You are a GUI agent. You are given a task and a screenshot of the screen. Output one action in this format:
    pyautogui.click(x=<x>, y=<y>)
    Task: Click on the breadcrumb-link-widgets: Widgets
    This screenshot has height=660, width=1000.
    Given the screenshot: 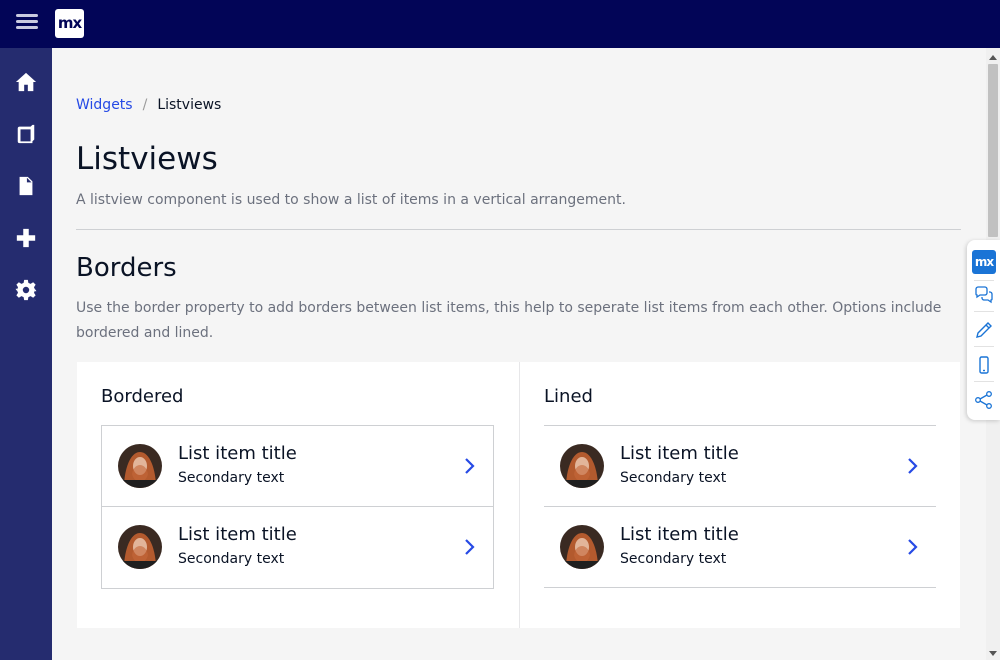 What is the action you would take?
    pyautogui.click(x=104, y=105)
    